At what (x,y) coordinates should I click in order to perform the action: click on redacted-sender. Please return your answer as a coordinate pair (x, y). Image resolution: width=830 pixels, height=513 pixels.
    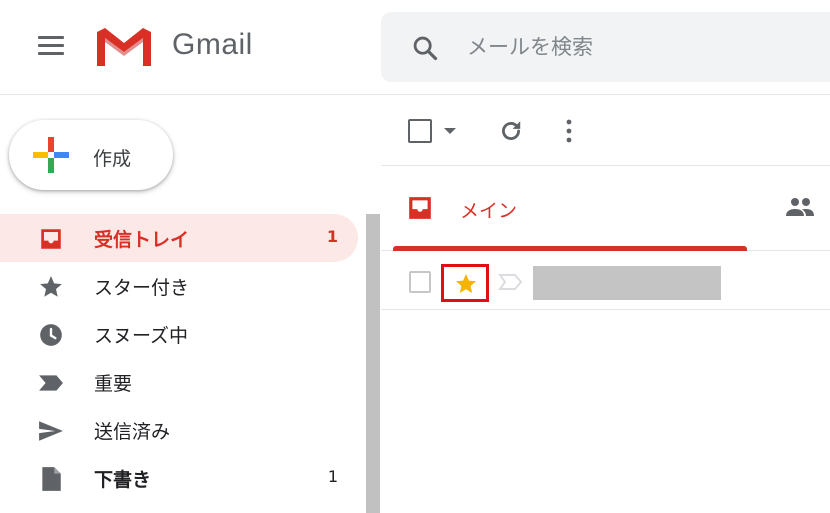
    Looking at the image, I should click on (627, 283).